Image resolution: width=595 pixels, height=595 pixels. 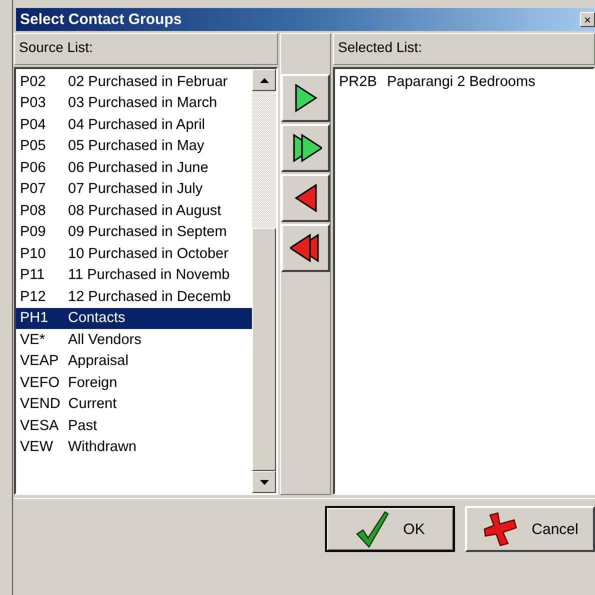 I want to click on checkmark-icon, so click(x=372, y=529).